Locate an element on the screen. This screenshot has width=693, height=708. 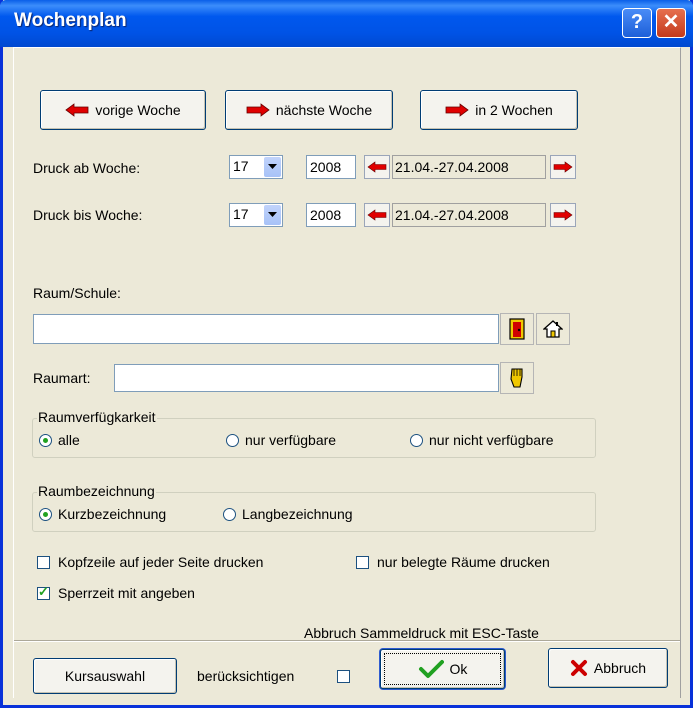
cancel-button: Abbruch is located at coordinates (608, 668).